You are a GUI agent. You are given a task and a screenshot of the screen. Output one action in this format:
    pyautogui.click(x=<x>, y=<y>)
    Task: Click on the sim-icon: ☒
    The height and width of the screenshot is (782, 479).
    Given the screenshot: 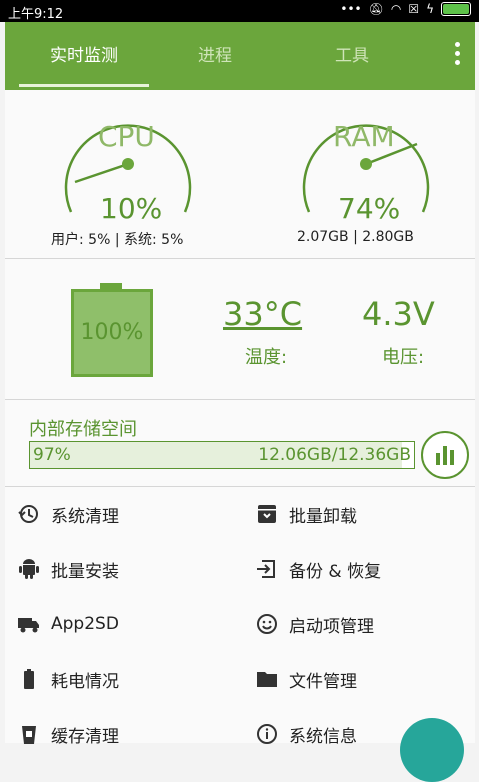 What is the action you would take?
    pyautogui.click(x=414, y=9)
    